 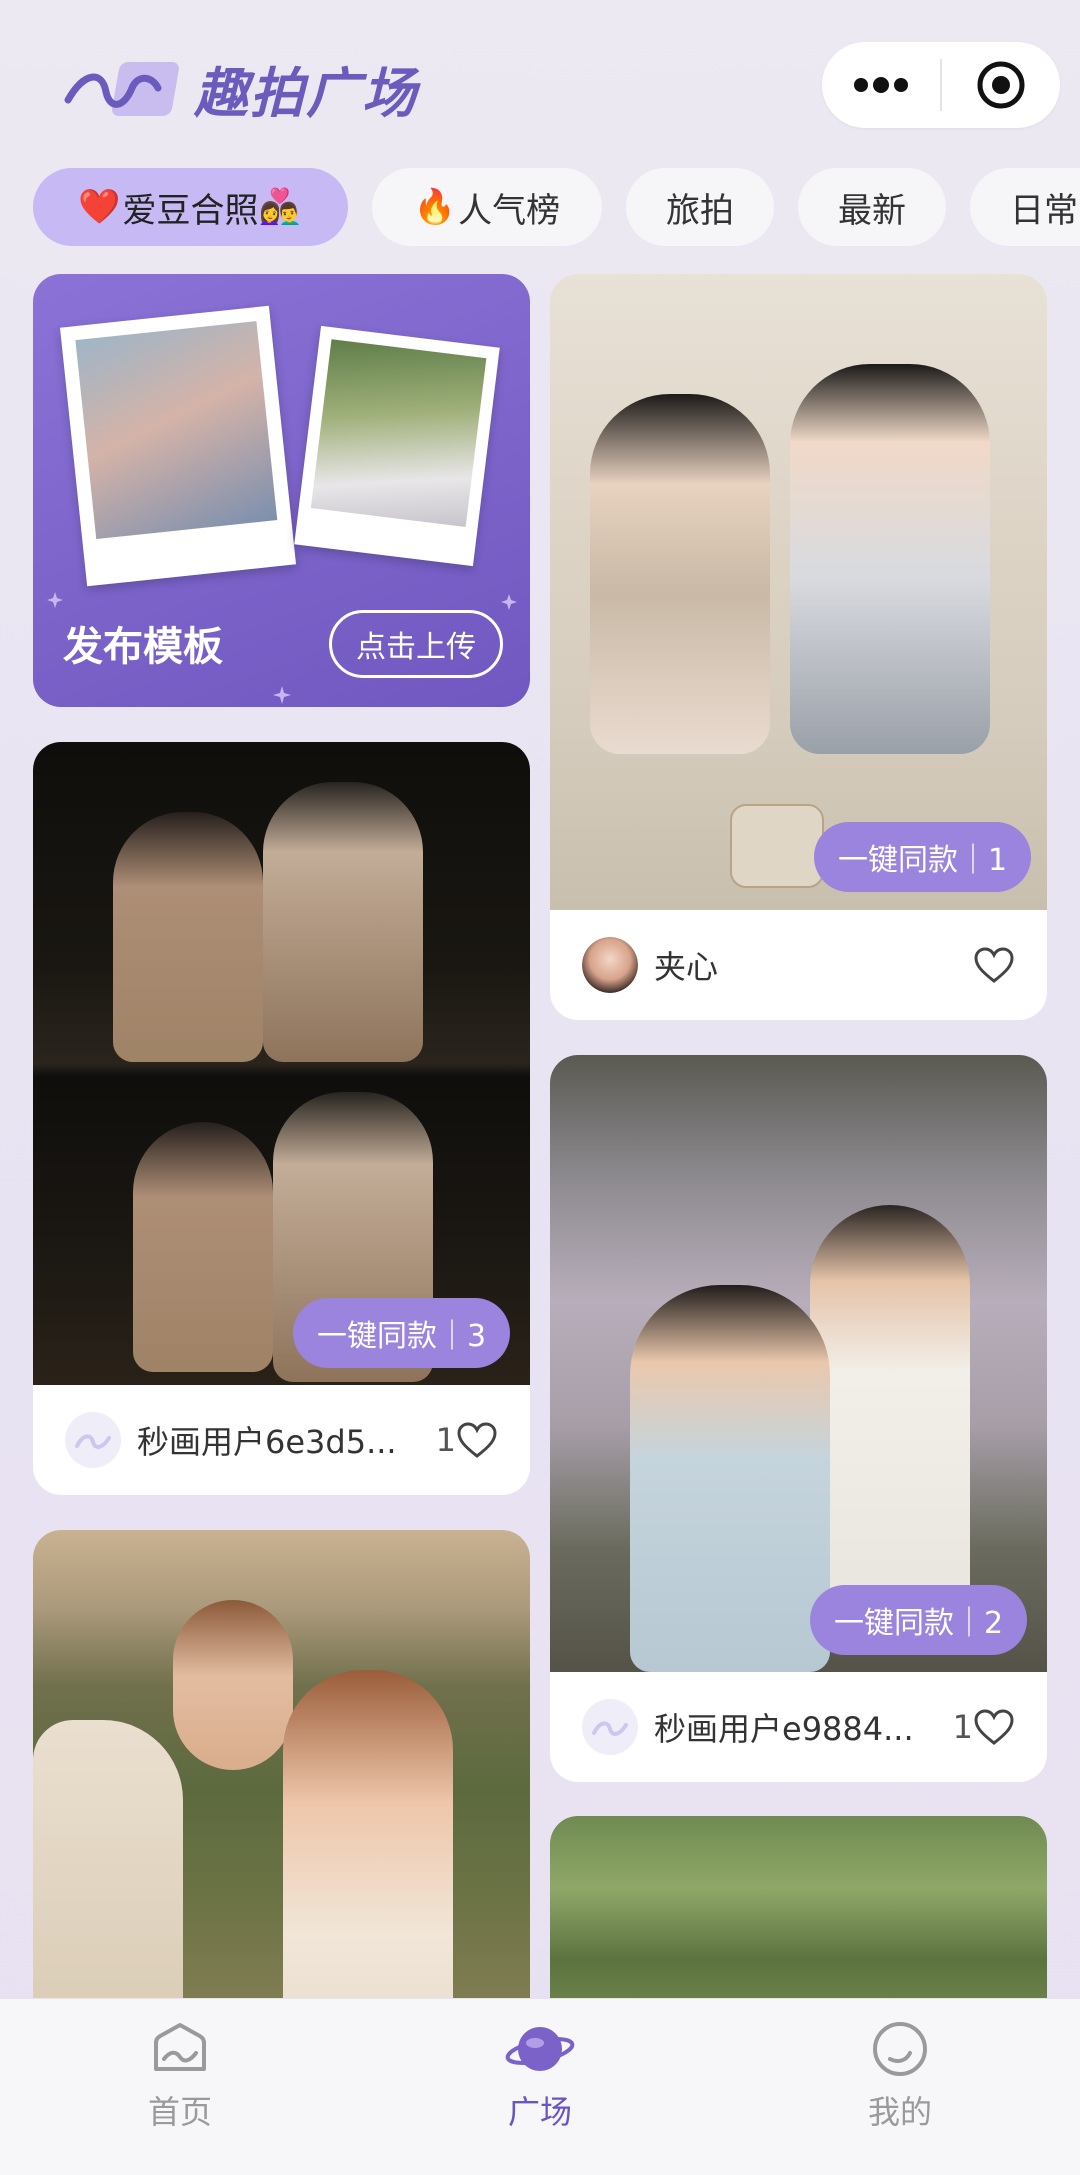 I want to click on publish-template-card: 发布模板 点击上传, so click(x=281, y=490).